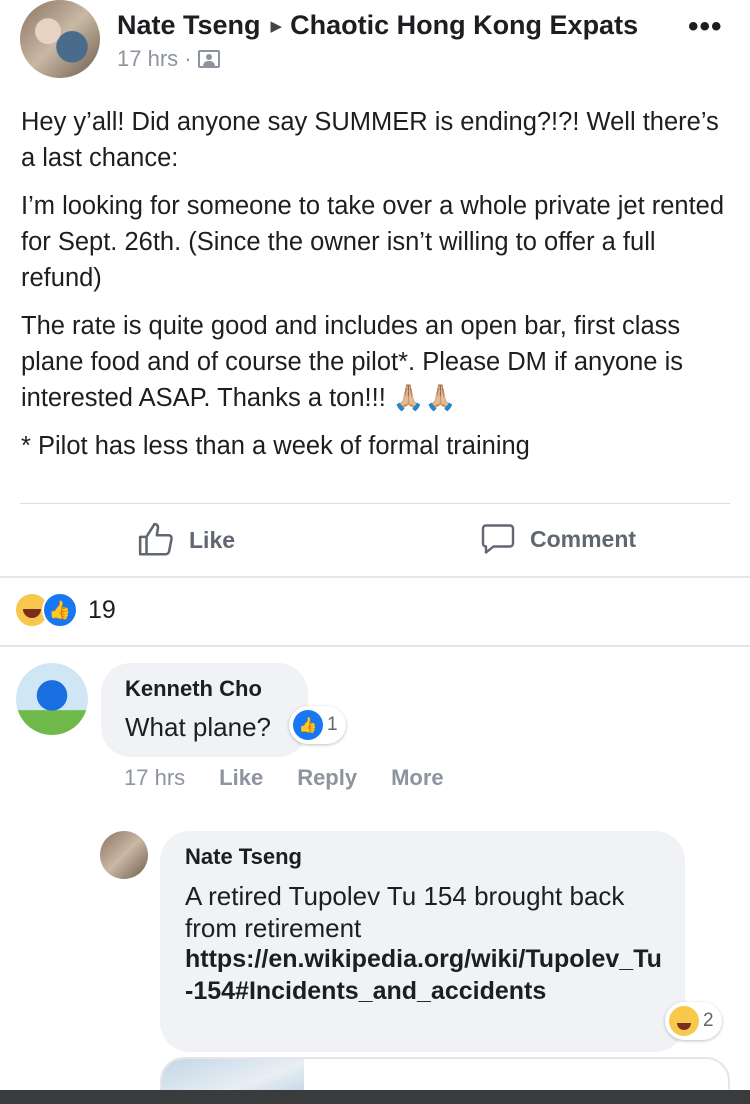  What do you see at coordinates (155, 777) in the screenshot?
I see `comment-time: 17 hrs` at bounding box center [155, 777].